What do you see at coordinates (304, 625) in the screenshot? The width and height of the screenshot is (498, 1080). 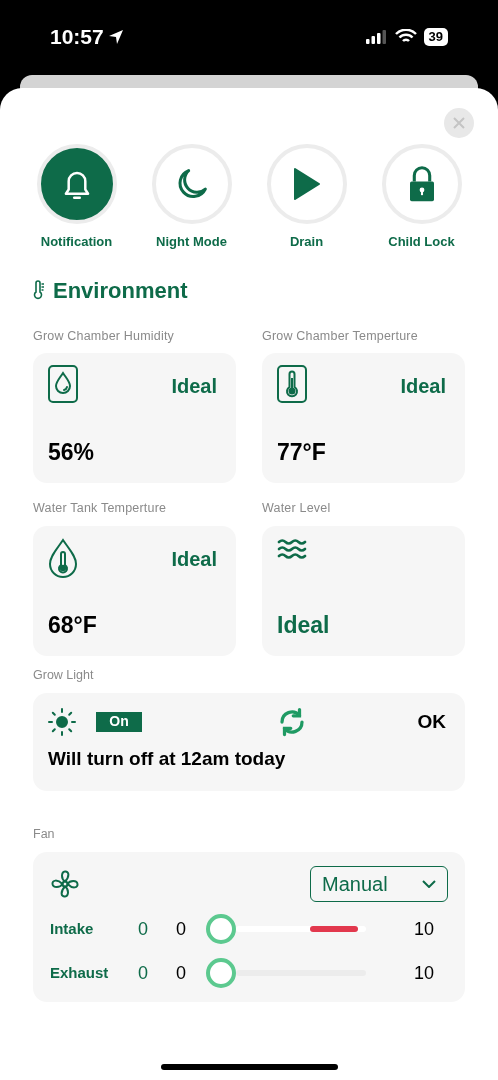 I see `sensor-value: Ideal` at bounding box center [304, 625].